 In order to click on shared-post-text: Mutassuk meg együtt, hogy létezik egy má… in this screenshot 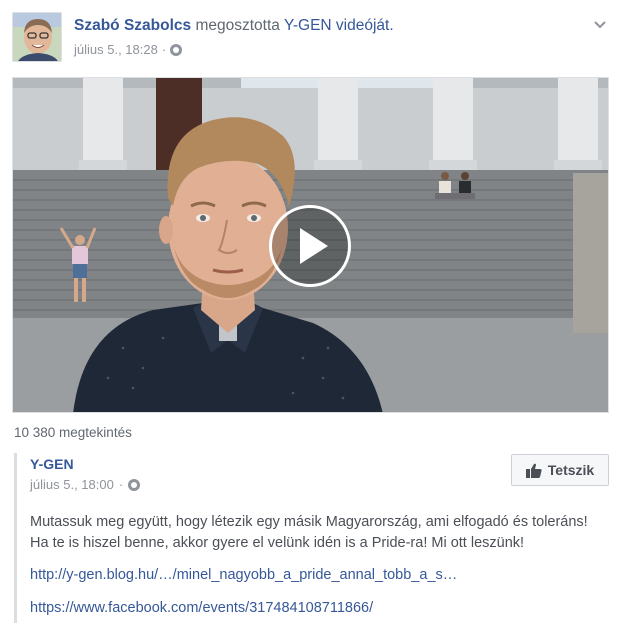, I will do `click(309, 532)`.